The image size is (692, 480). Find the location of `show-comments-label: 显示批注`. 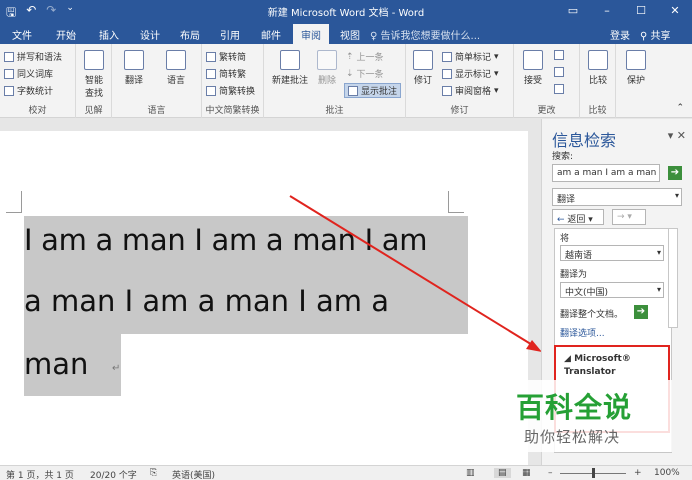

show-comments-label: 显示批注 is located at coordinates (379, 92).